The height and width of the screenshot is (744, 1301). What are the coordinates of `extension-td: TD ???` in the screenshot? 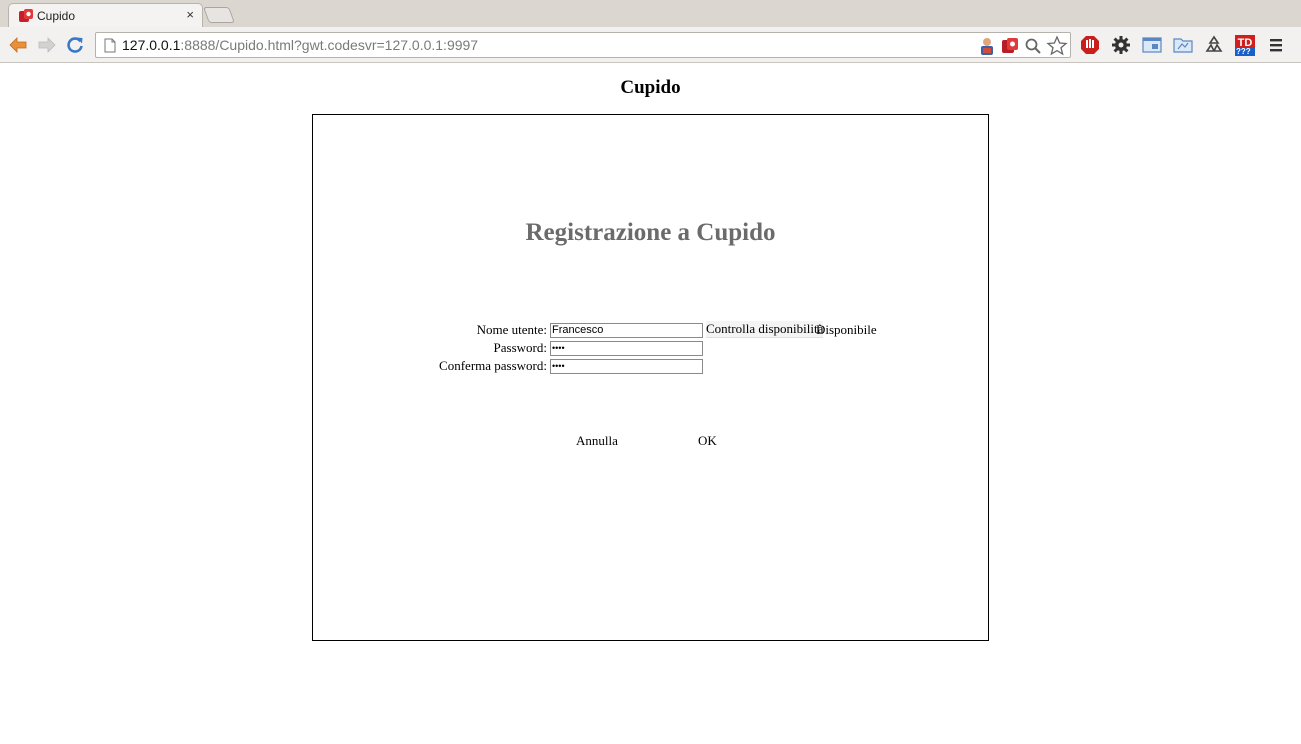 It's located at (1245, 45).